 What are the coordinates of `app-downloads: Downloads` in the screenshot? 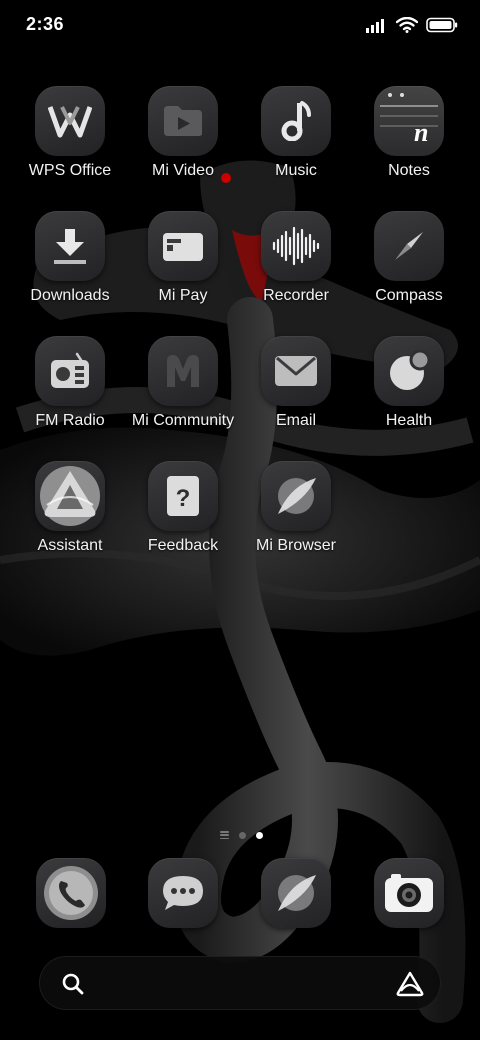 It's located at (70, 271).